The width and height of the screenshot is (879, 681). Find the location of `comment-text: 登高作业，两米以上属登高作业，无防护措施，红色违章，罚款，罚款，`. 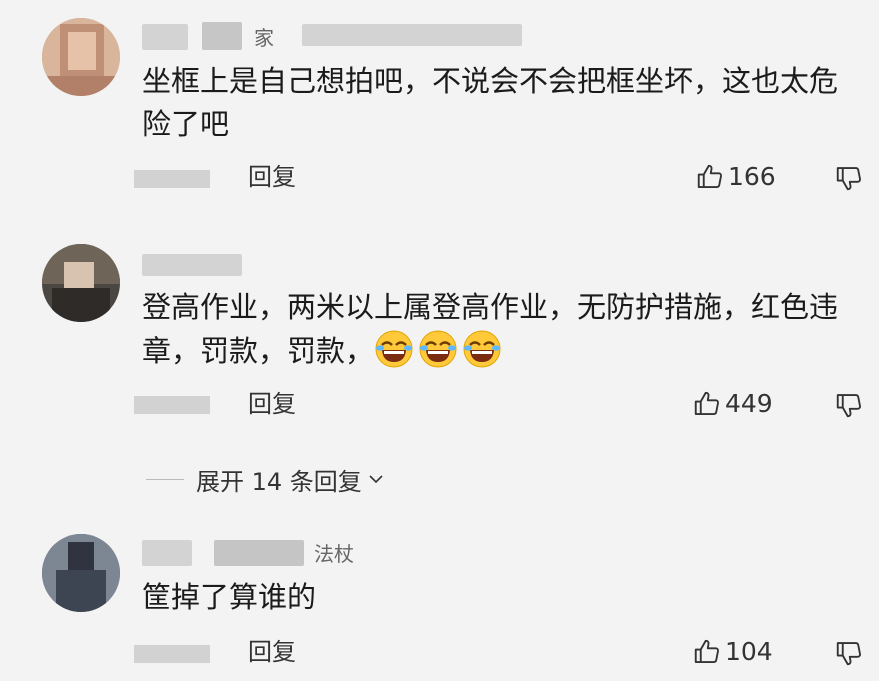

comment-text: 登高作业，两米以上属登高作业，无防护措施，红色违章，罚款，罚款， is located at coordinates (502, 329).